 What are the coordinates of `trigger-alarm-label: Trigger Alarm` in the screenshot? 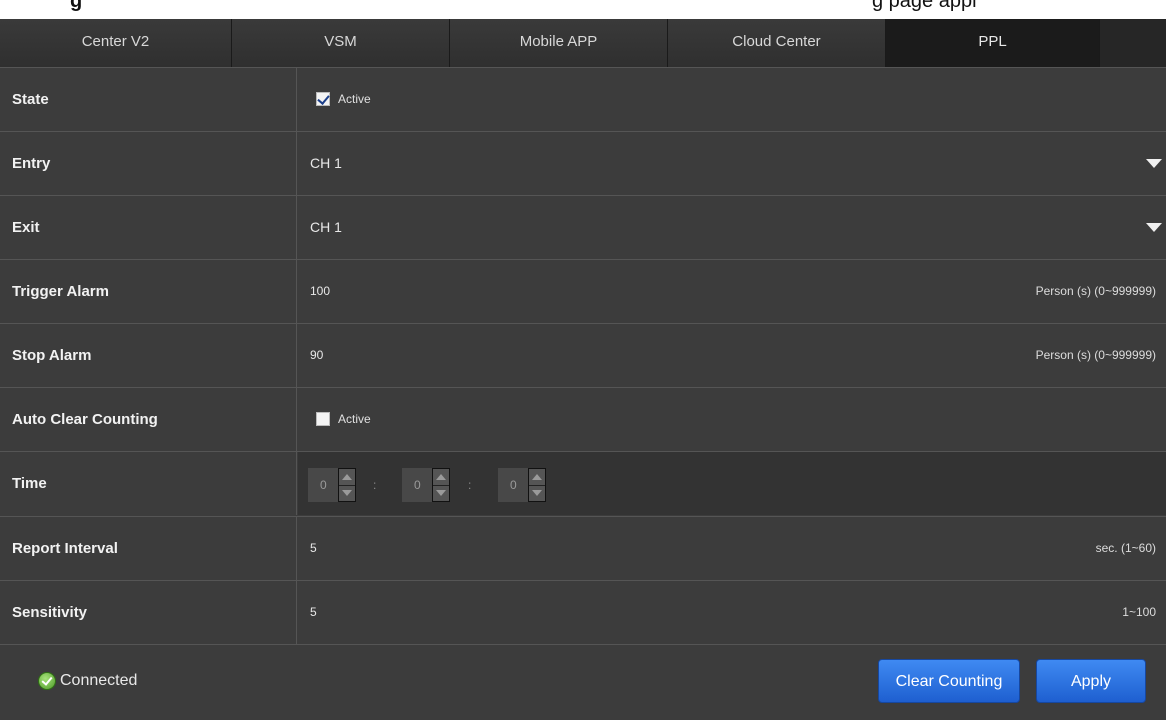 It's located at (148, 291).